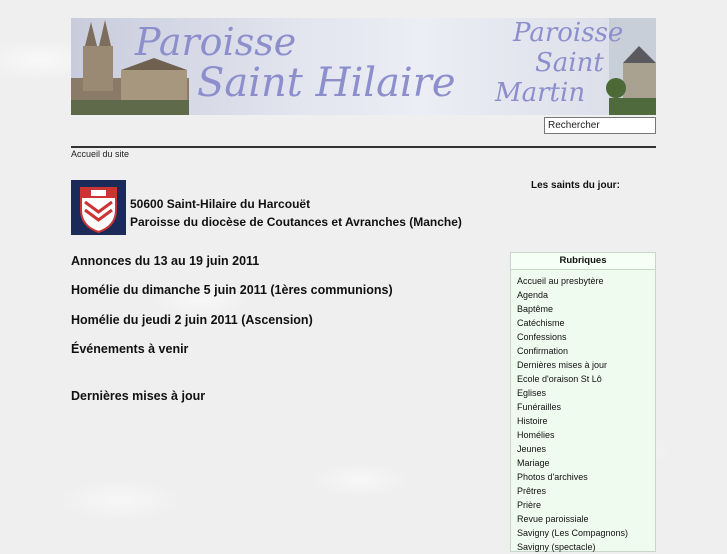 The width and height of the screenshot is (727, 554). What do you see at coordinates (586, 337) in the screenshot?
I see `rubrique-item: Confessions` at bounding box center [586, 337].